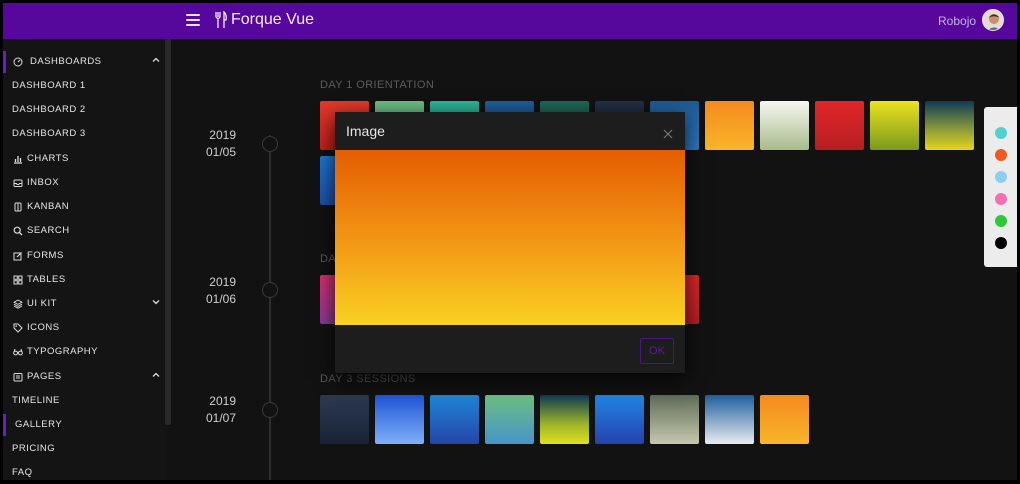  I want to click on sidebar-item-label: PAGES, so click(44, 376).